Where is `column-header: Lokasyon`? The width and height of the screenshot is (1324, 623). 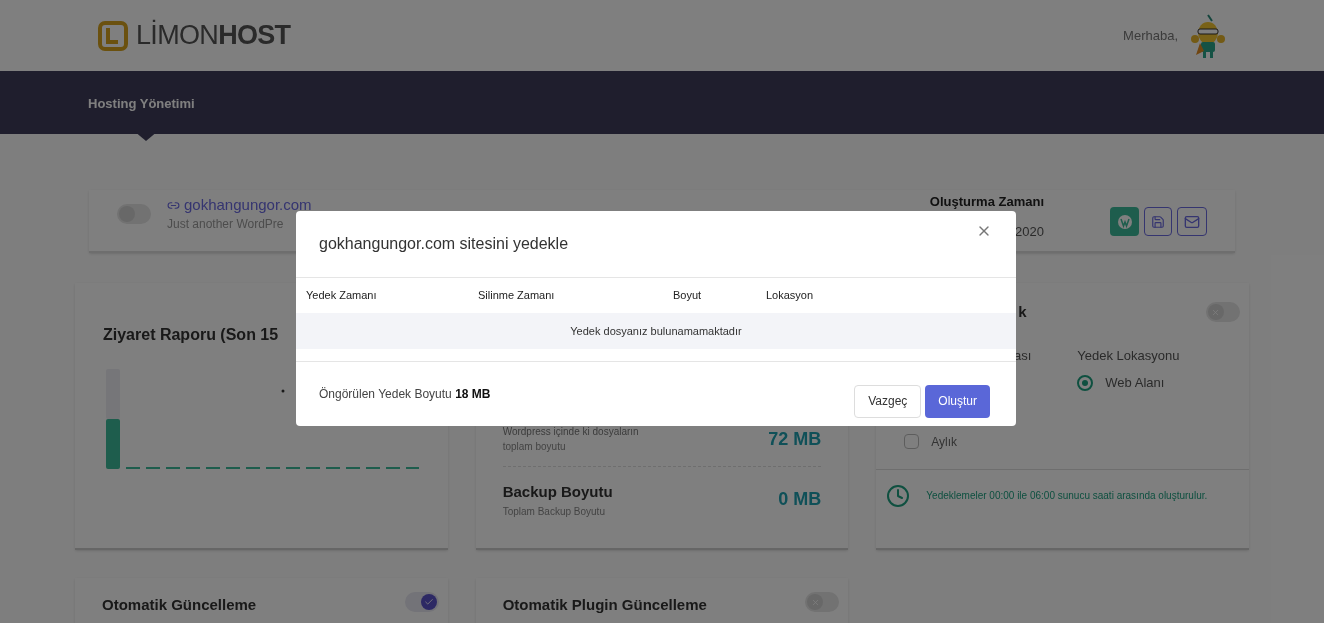
column-header: Lokasyon is located at coordinates (790, 296).